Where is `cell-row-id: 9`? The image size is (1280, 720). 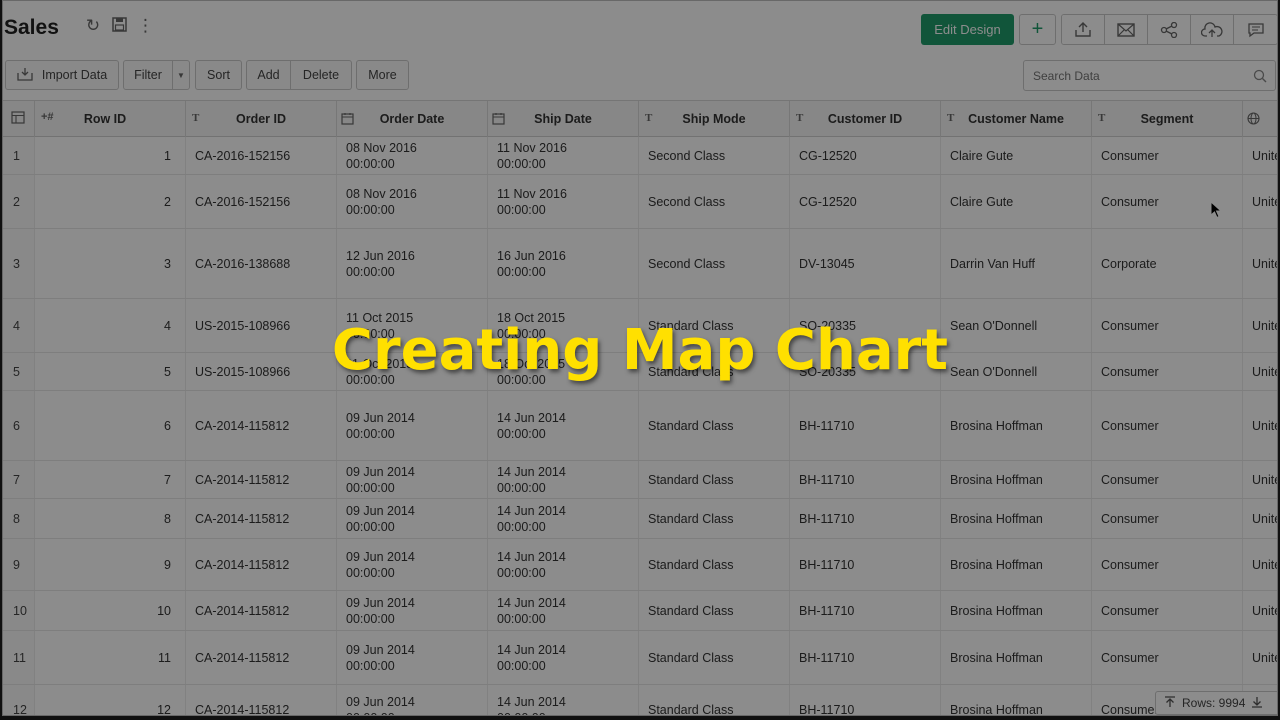
cell-row-id: 9 is located at coordinates (110, 564).